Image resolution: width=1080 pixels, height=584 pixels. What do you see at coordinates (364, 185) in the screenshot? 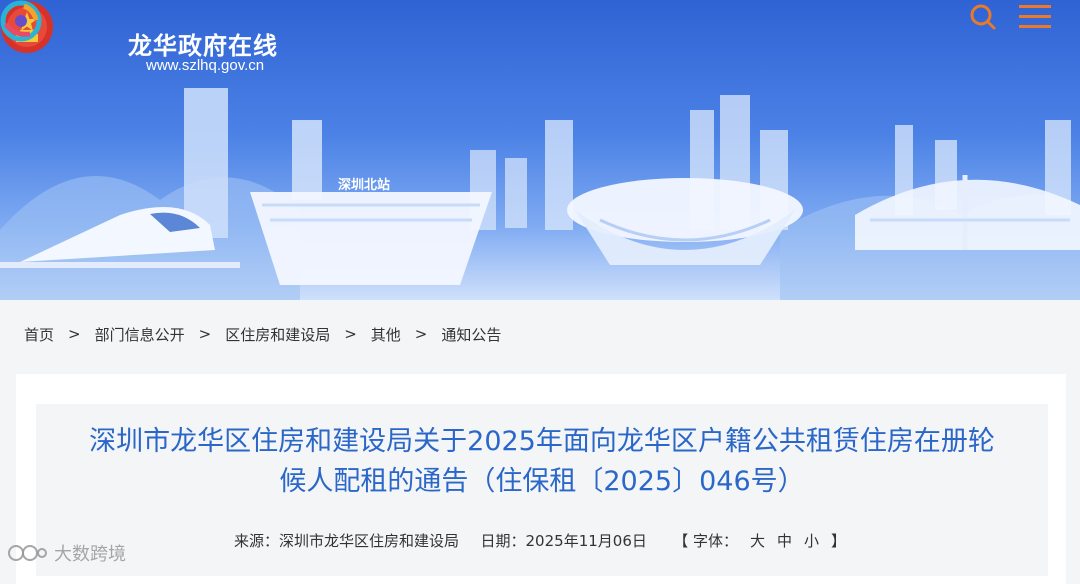
I see `station-label: 深圳北站` at bounding box center [364, 185].